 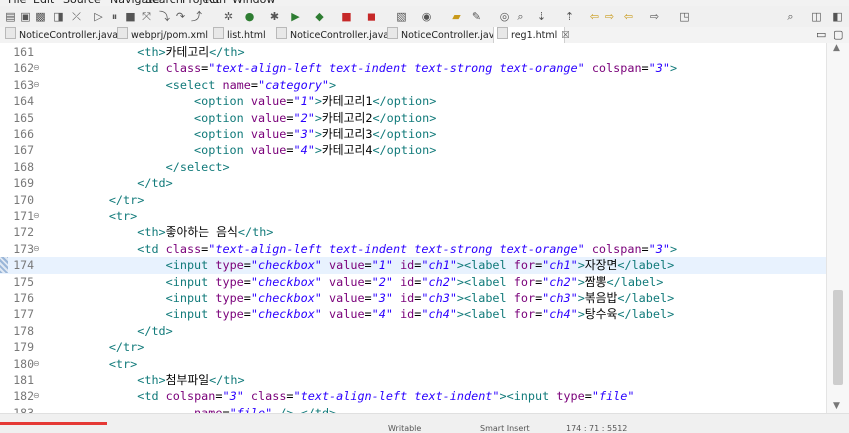 What do you see at coordinates (520, 16) in the screenshot?
I see `search-file-icon: ⌕` at bounding box center [520, 16].